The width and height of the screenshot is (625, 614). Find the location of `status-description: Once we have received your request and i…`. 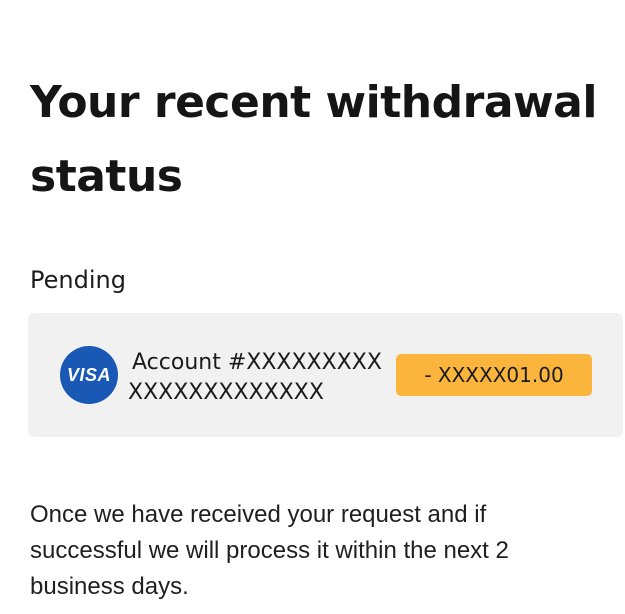

status-description: Once we have received your request and i… is located at coordinates (269, 550).